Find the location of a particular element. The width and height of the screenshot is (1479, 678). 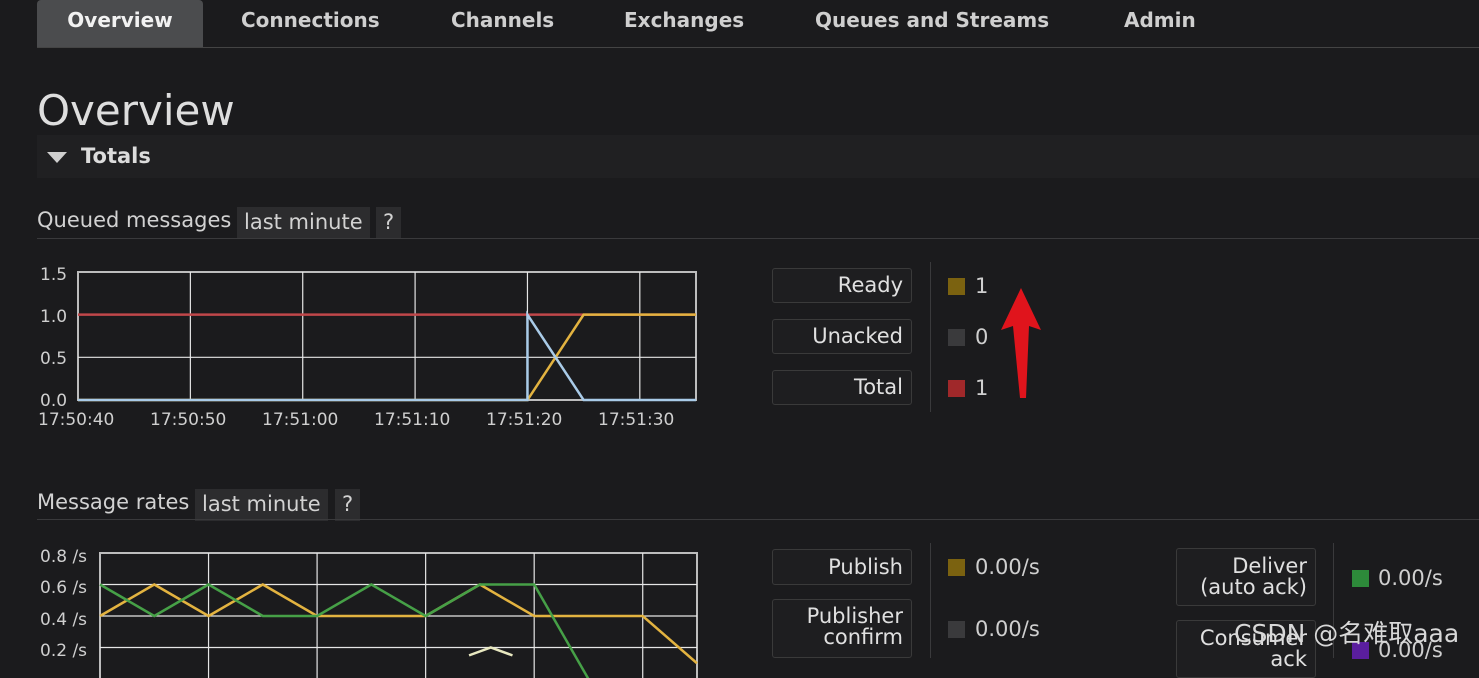

y-tick: 0.6 /s is located at coordinates (63, 588).